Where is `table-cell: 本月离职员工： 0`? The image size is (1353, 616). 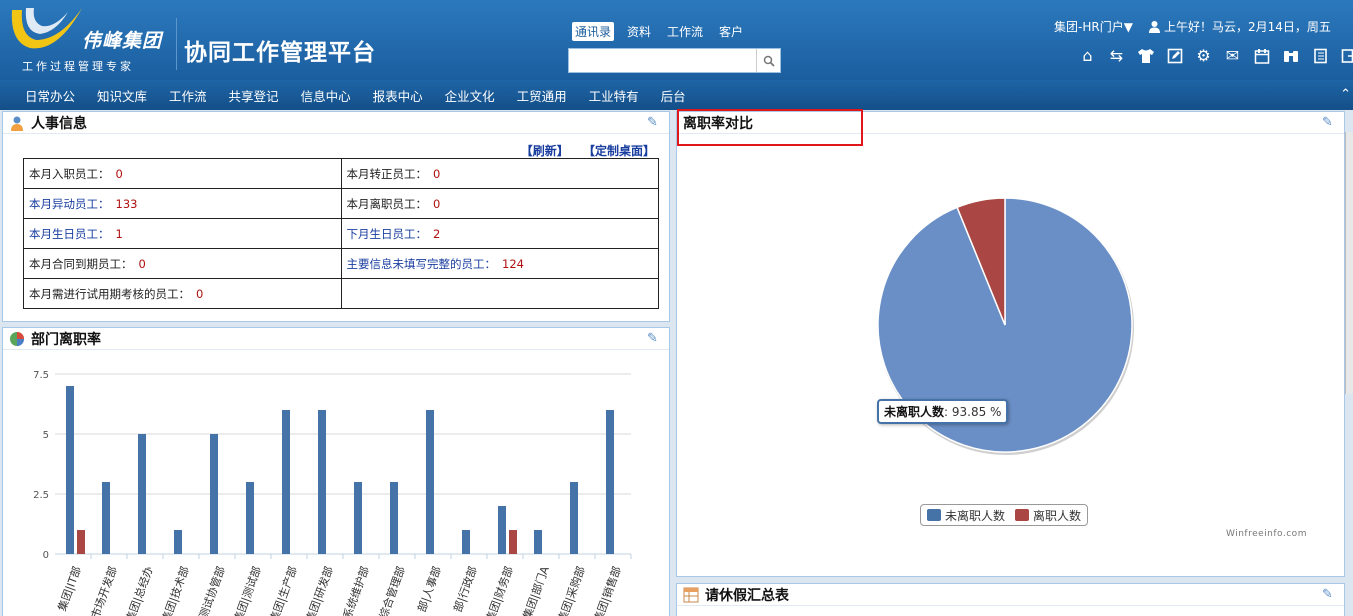 table-cell: 本月离职员工： 0 is located at coordinates (499, 203).